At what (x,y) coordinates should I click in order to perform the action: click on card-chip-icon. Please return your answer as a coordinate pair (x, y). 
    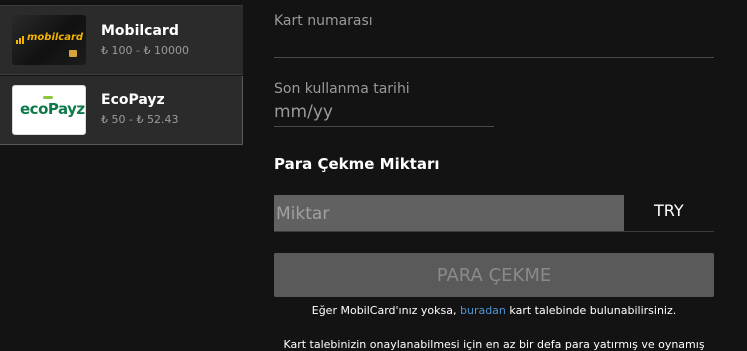
    Looking at the image, I should click on (73, 53).